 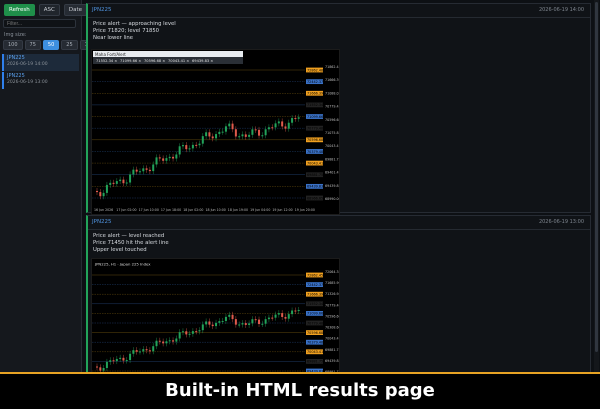 What do you see at coordinates (149, 210) in the screenshot?
I see `x-tick-label: 17 Jun 10:00` at bounding box center [149, 210].